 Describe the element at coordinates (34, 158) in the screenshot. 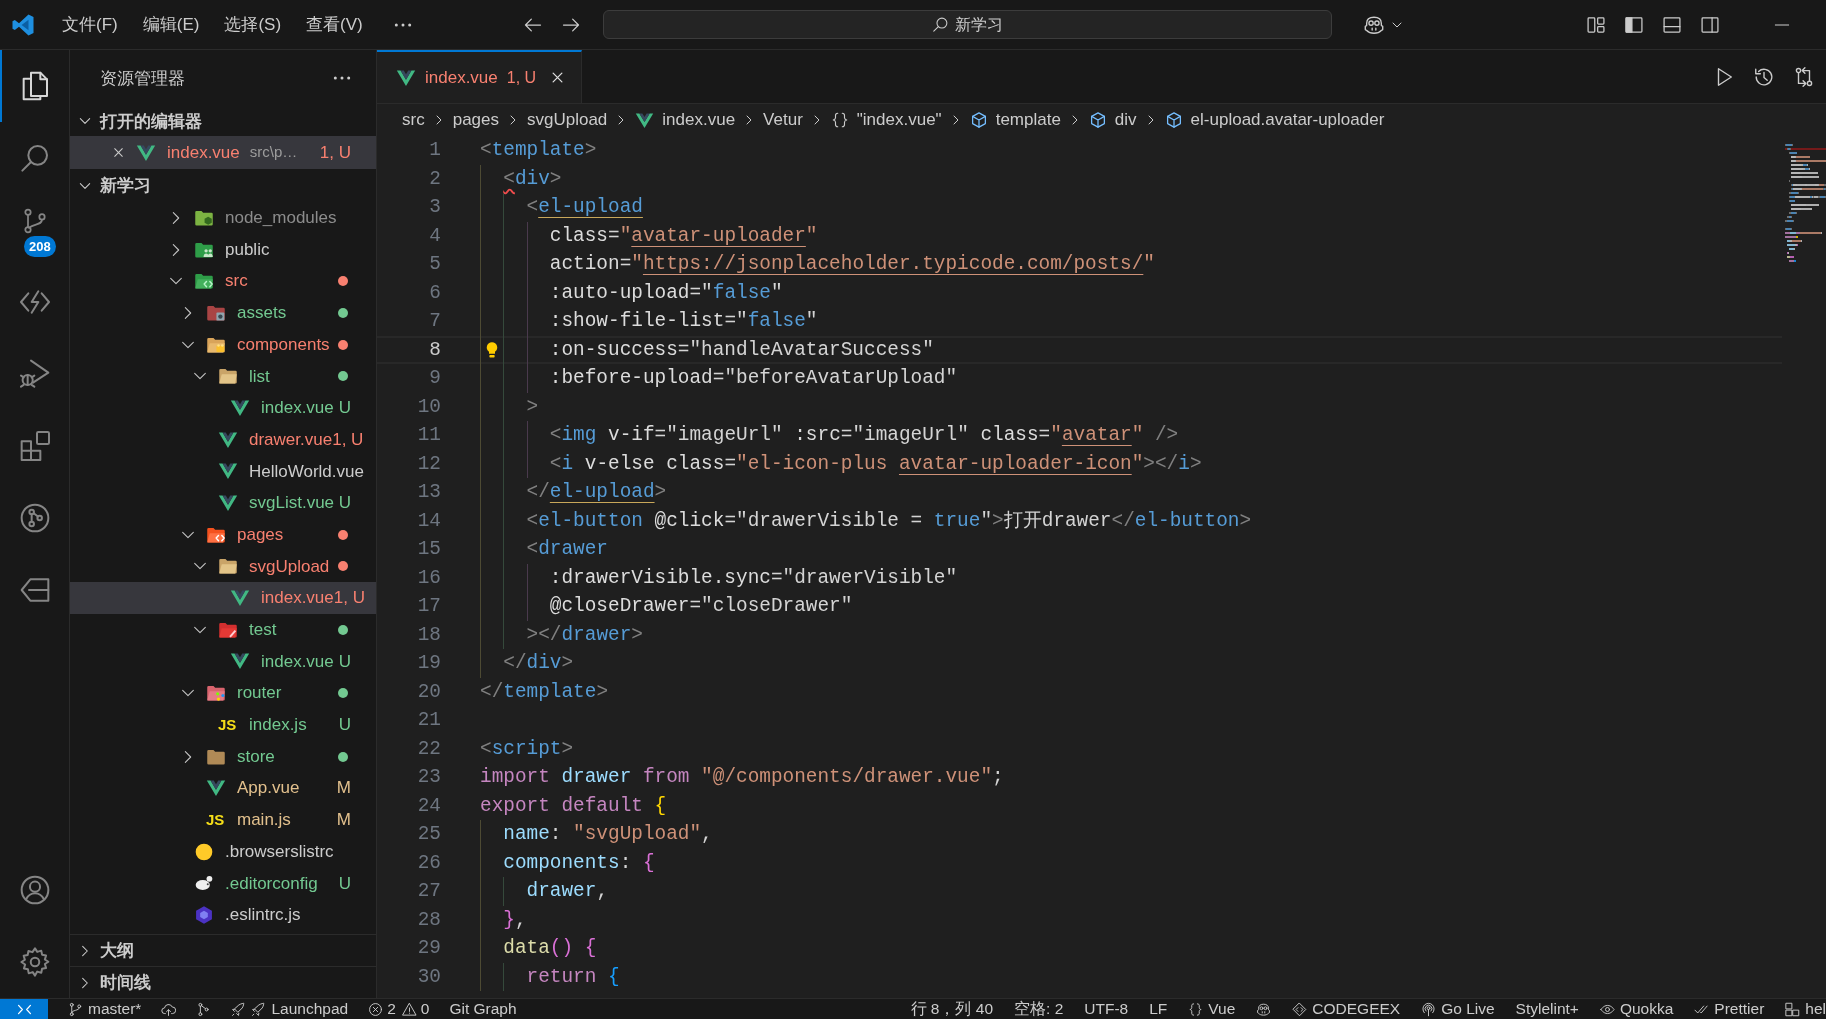

I see `search-icon` at that location.